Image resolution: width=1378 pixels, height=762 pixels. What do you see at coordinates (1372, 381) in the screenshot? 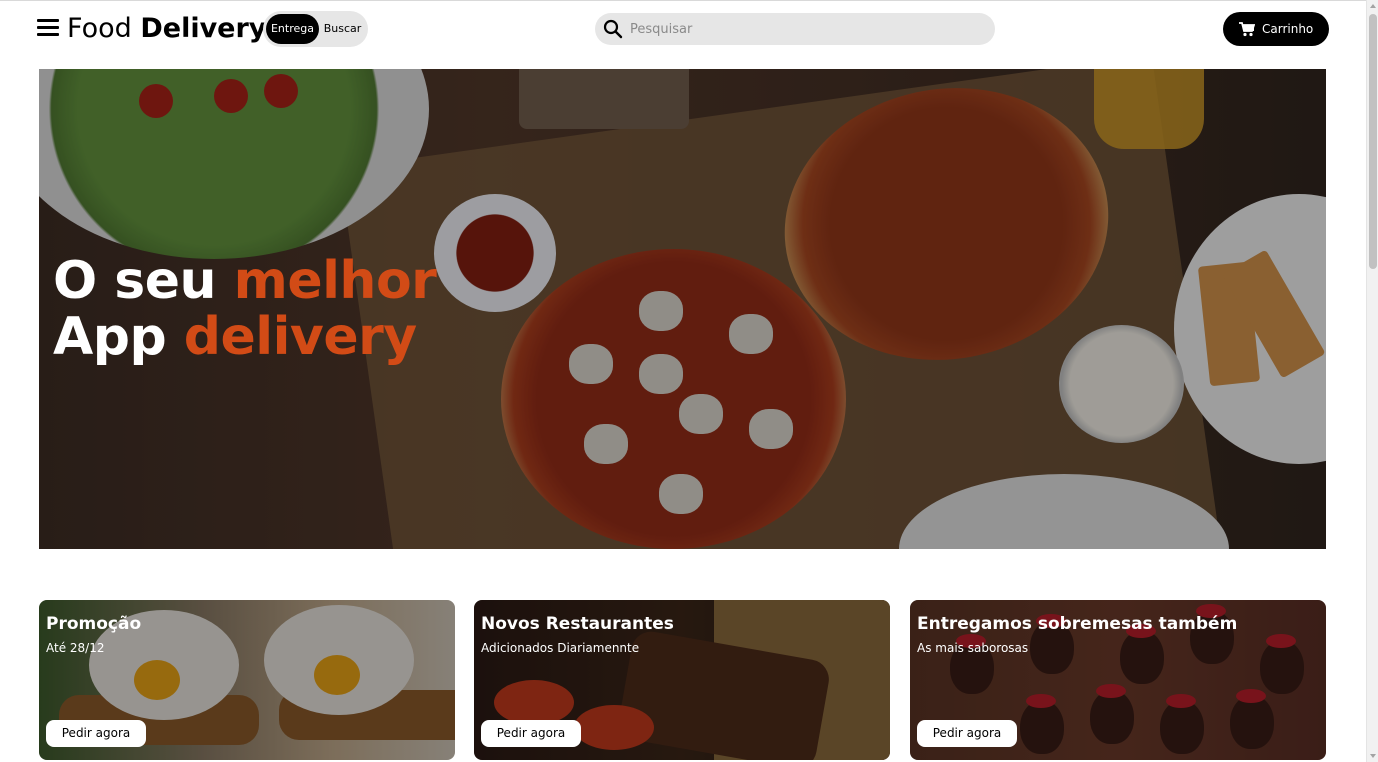
I see `vertical-scrollbar` at bounding box center [1372, 381].